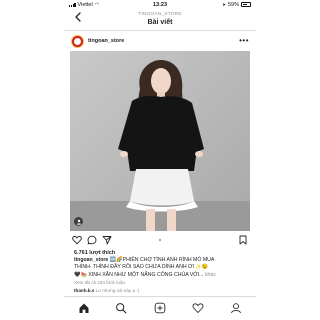  I want to click on search-icon, so click(121, 308).